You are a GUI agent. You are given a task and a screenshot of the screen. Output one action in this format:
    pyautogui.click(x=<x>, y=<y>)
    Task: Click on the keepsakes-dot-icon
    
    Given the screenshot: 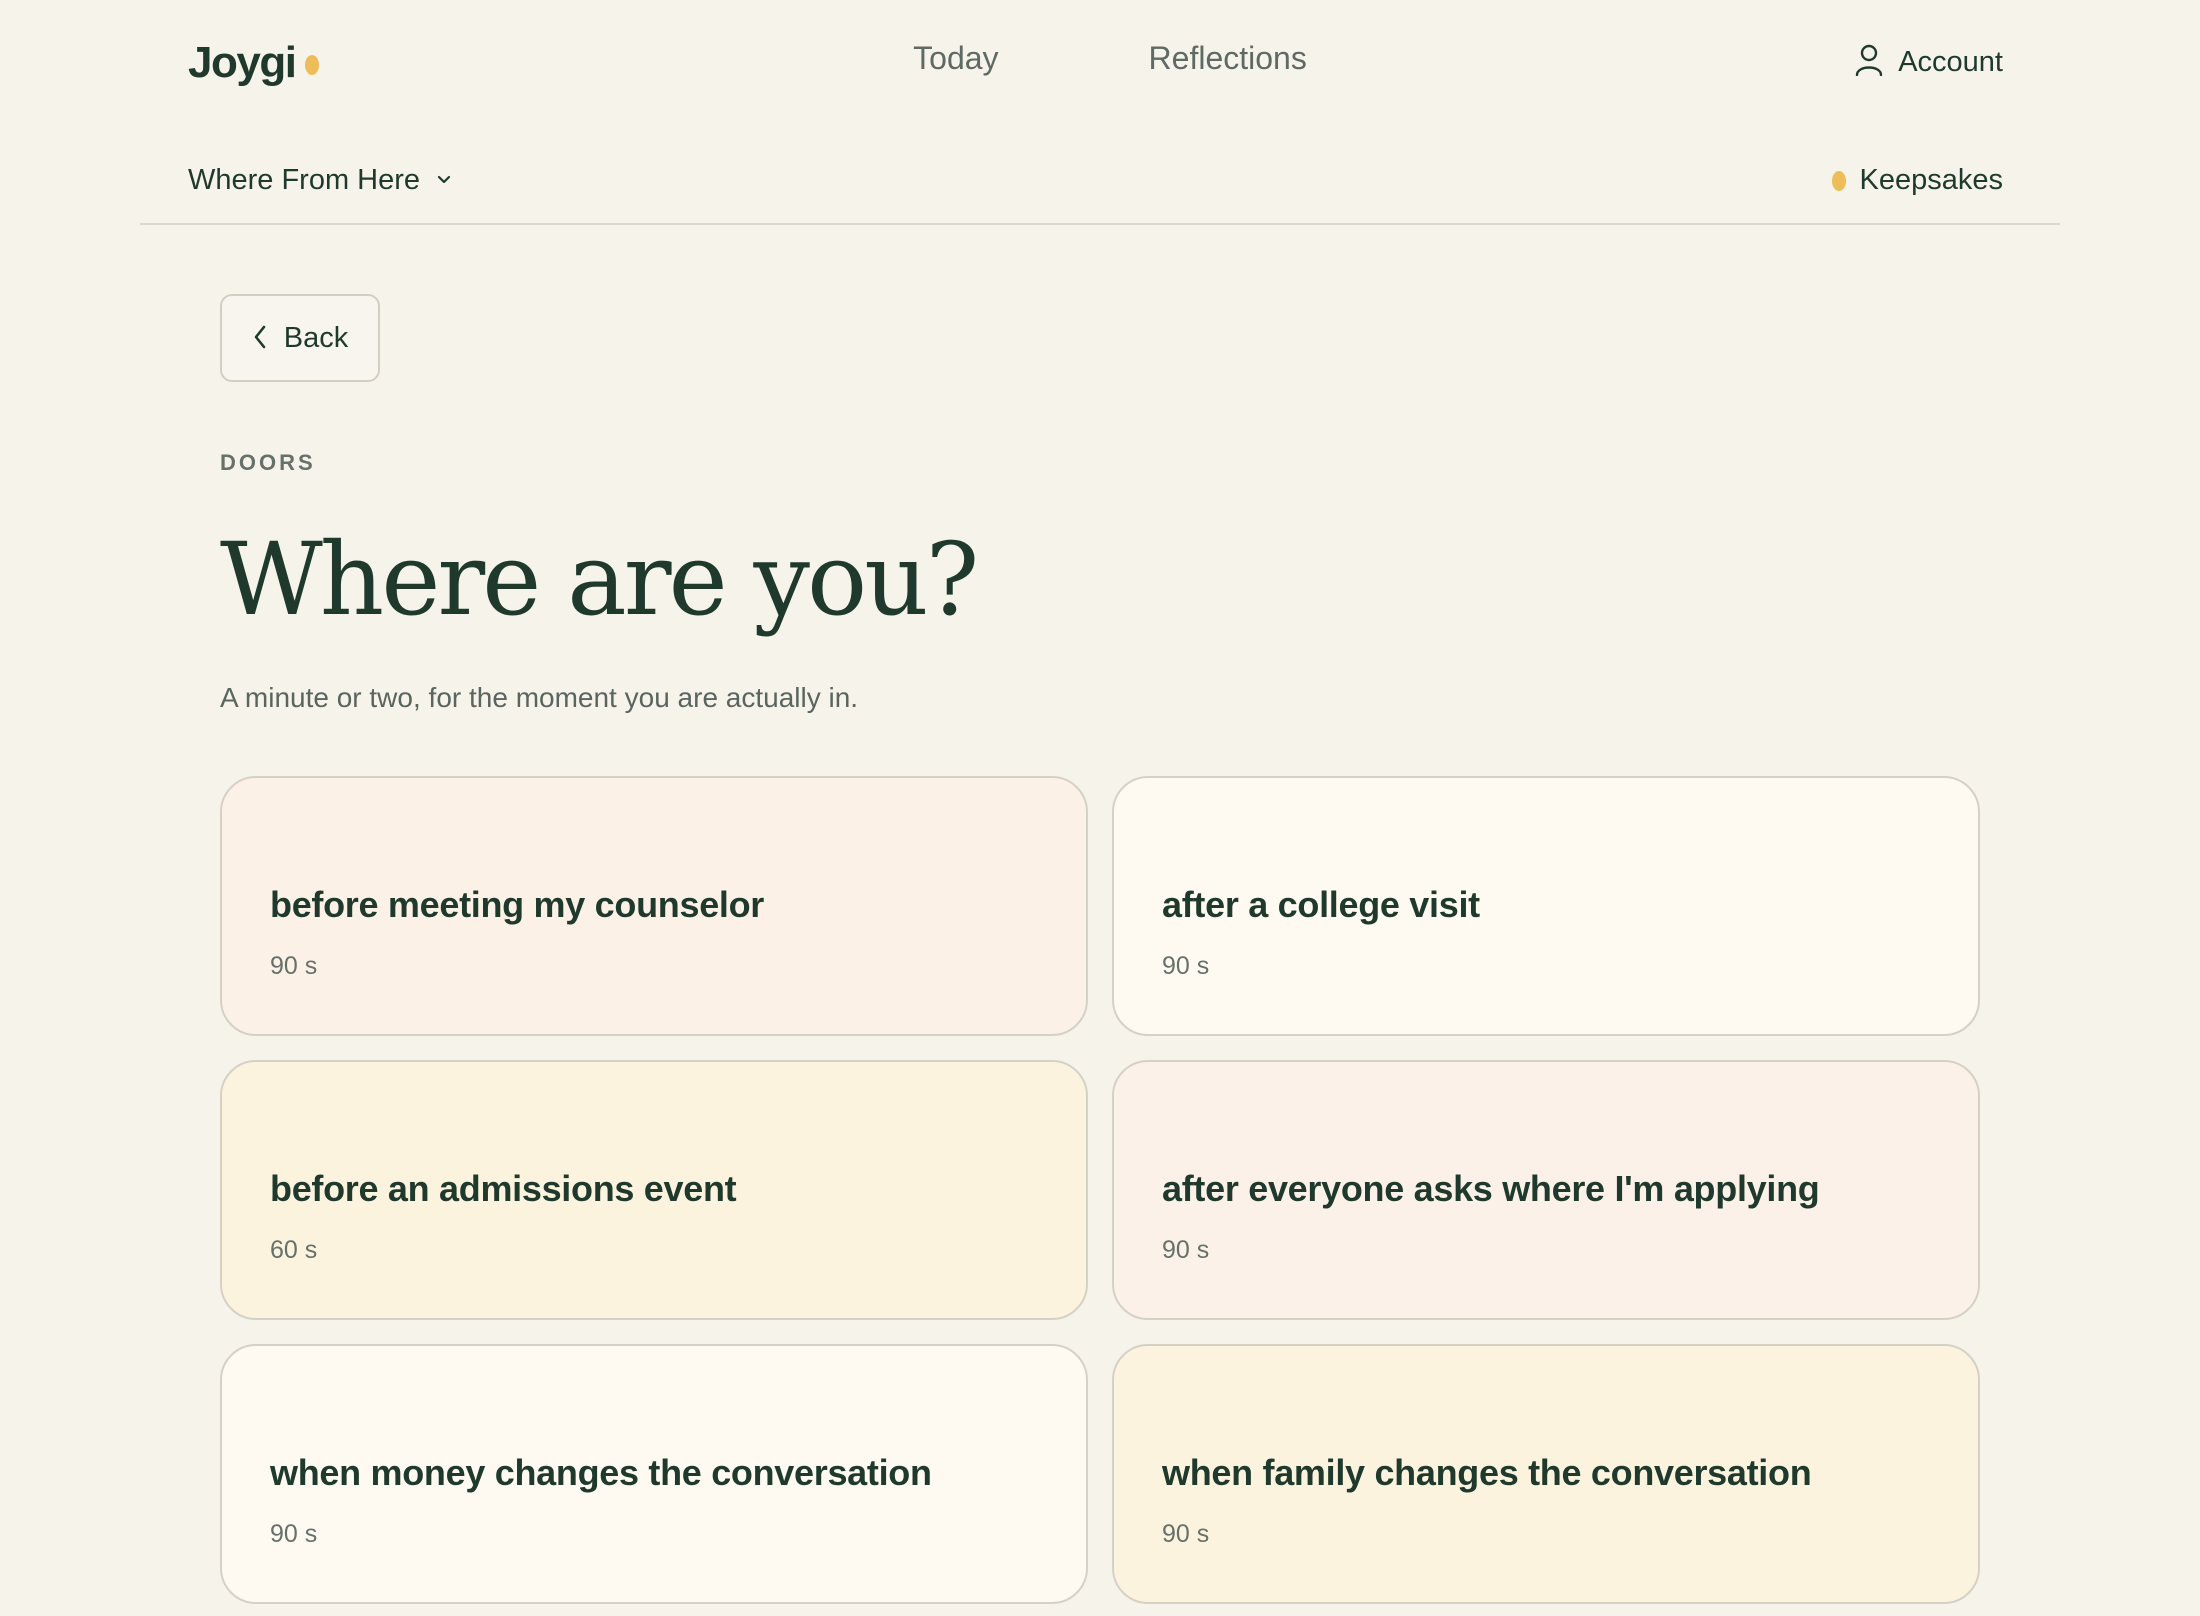 What is the action you would take?
    pyautogui.click(x=1838, y=180)
    